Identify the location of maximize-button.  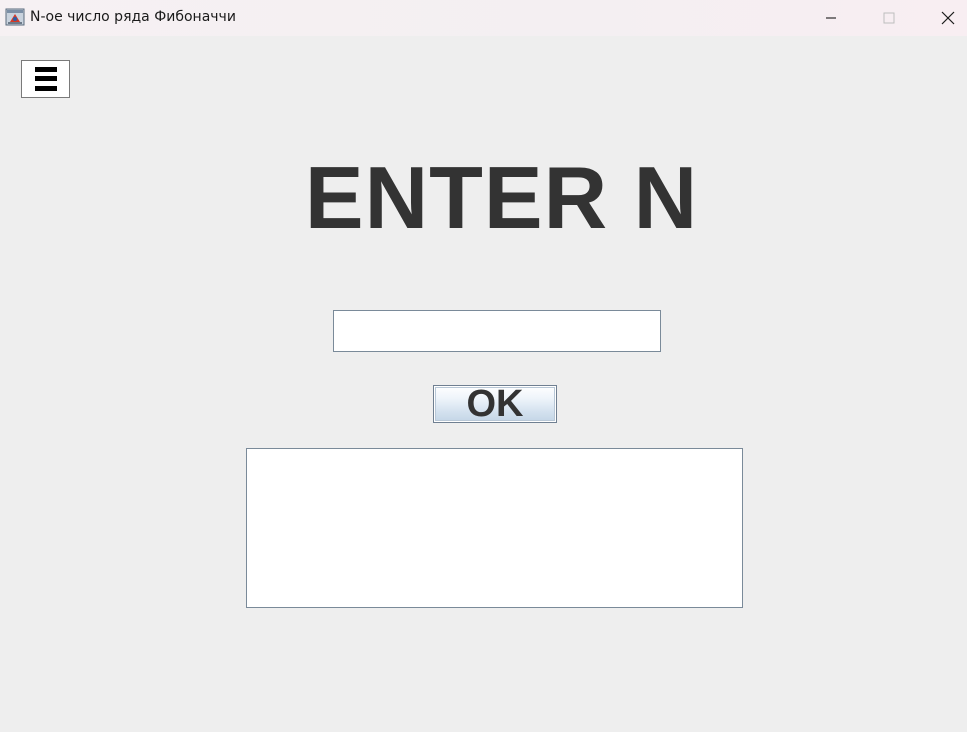
(889, 18).